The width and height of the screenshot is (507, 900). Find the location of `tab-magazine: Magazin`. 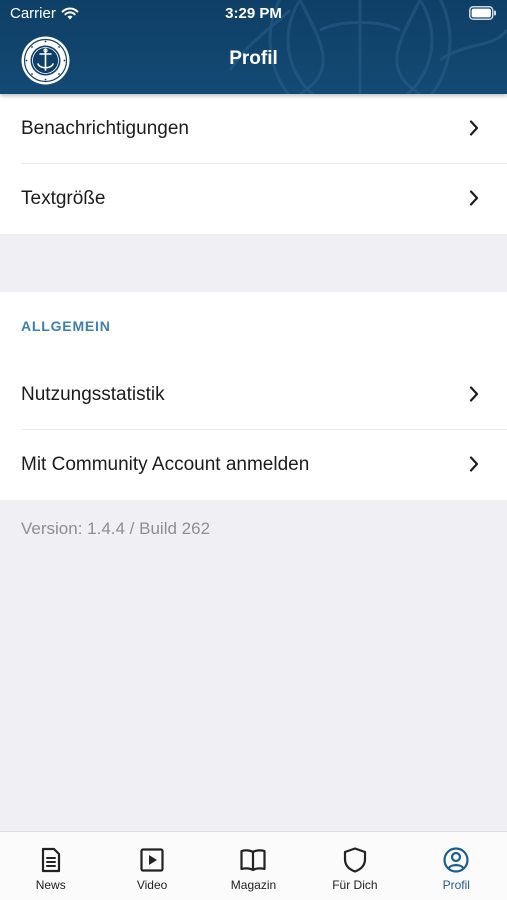

tab-magazine: Magazin is located at coordinates (253, 866).